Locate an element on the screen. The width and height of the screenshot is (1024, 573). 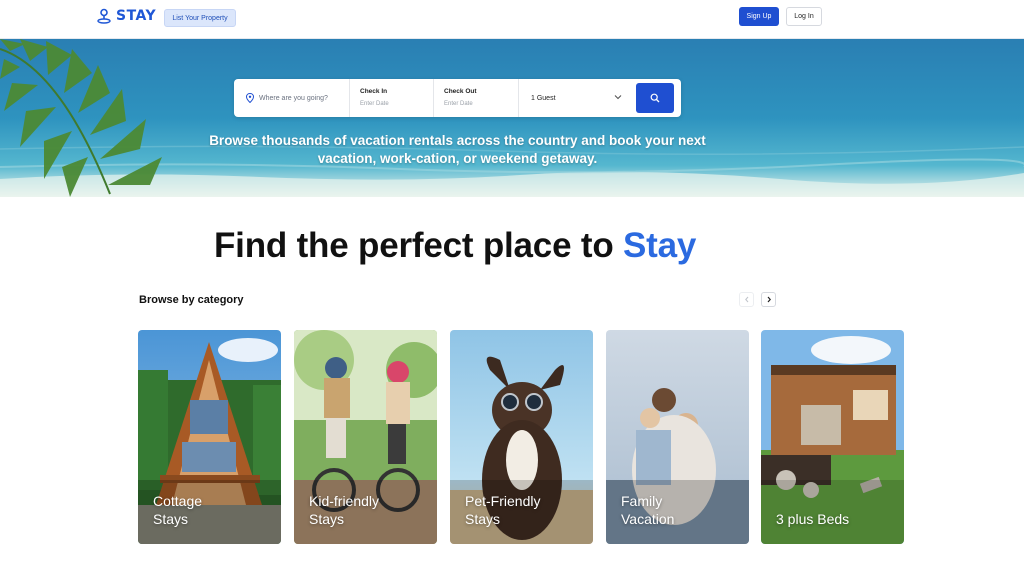
headline-accent: Stay is located at coordinates (660, 245).